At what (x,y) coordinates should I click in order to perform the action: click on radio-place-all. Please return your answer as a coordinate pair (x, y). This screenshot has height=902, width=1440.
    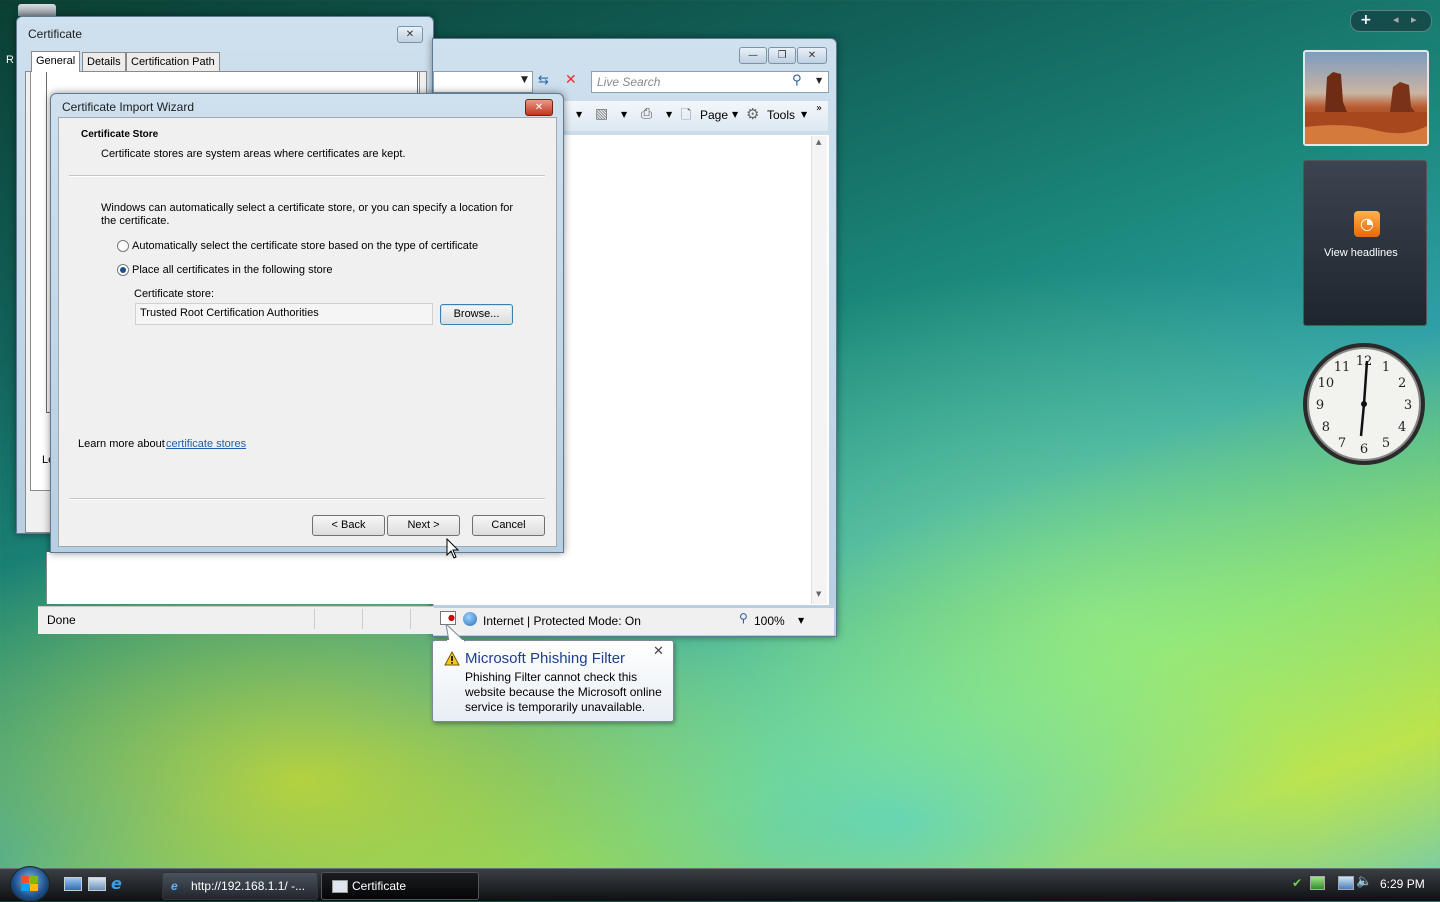
    Looking at the image, I should click on (123, 270).